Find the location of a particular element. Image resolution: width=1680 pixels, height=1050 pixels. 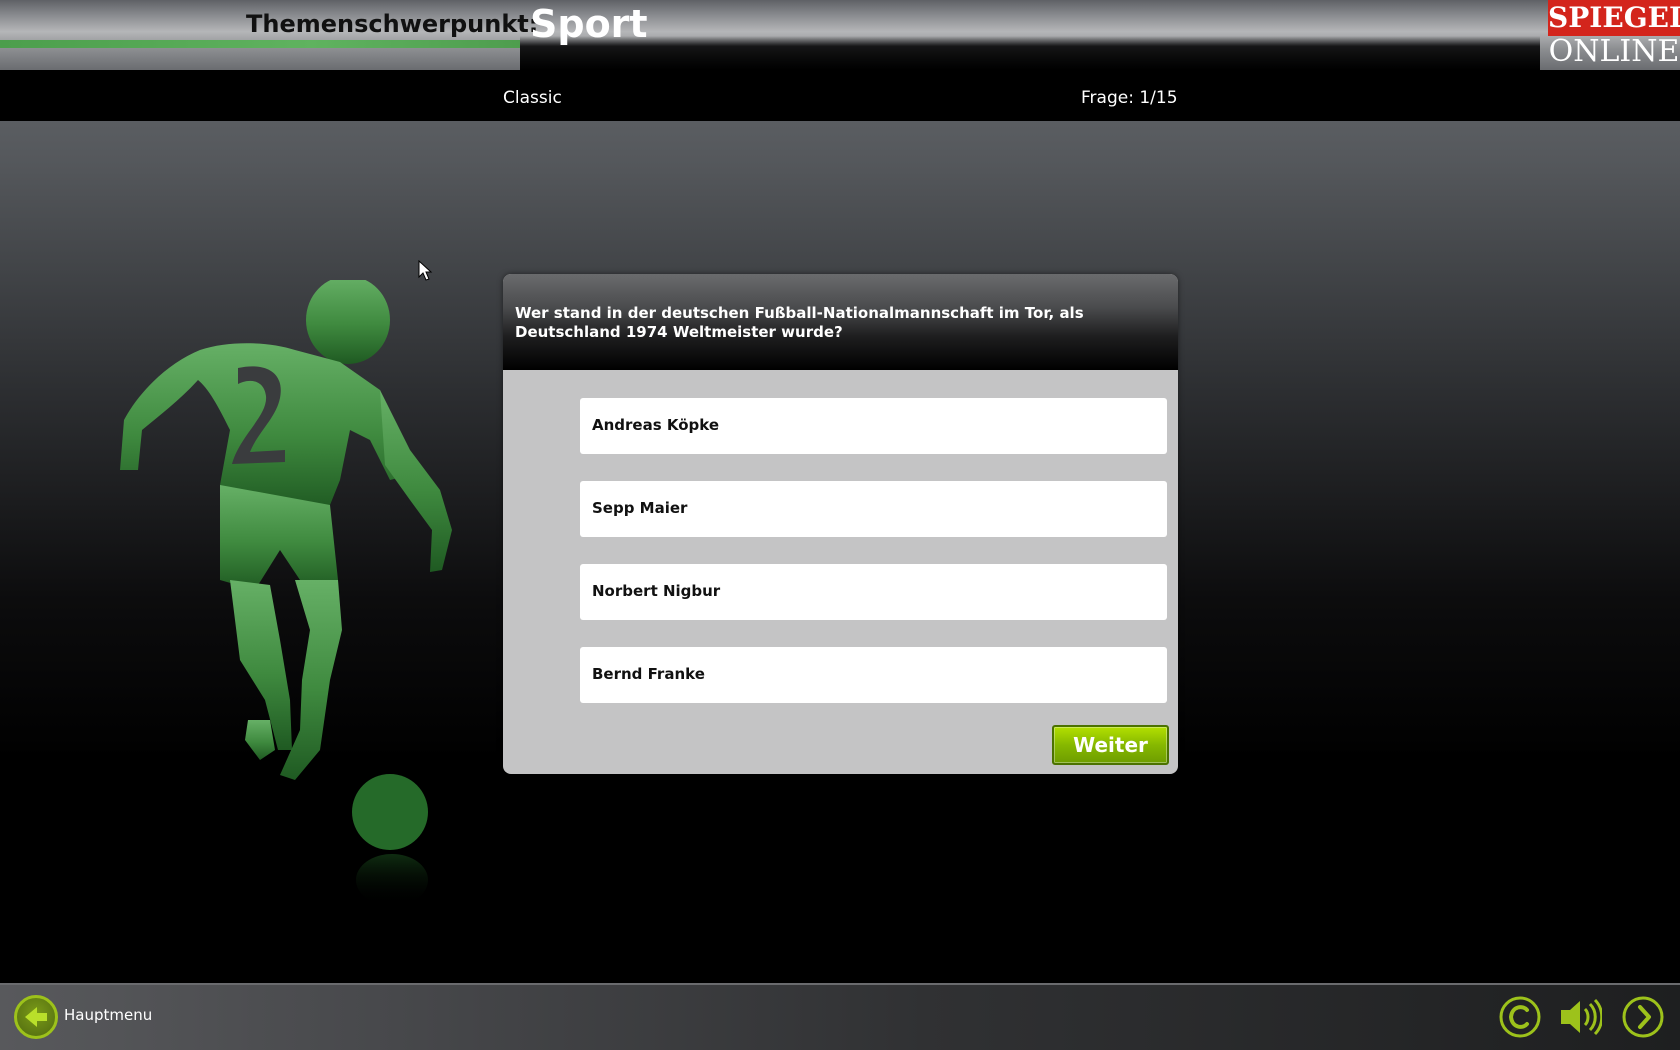

speaker-icon is located at coordinates (1580, 1017).